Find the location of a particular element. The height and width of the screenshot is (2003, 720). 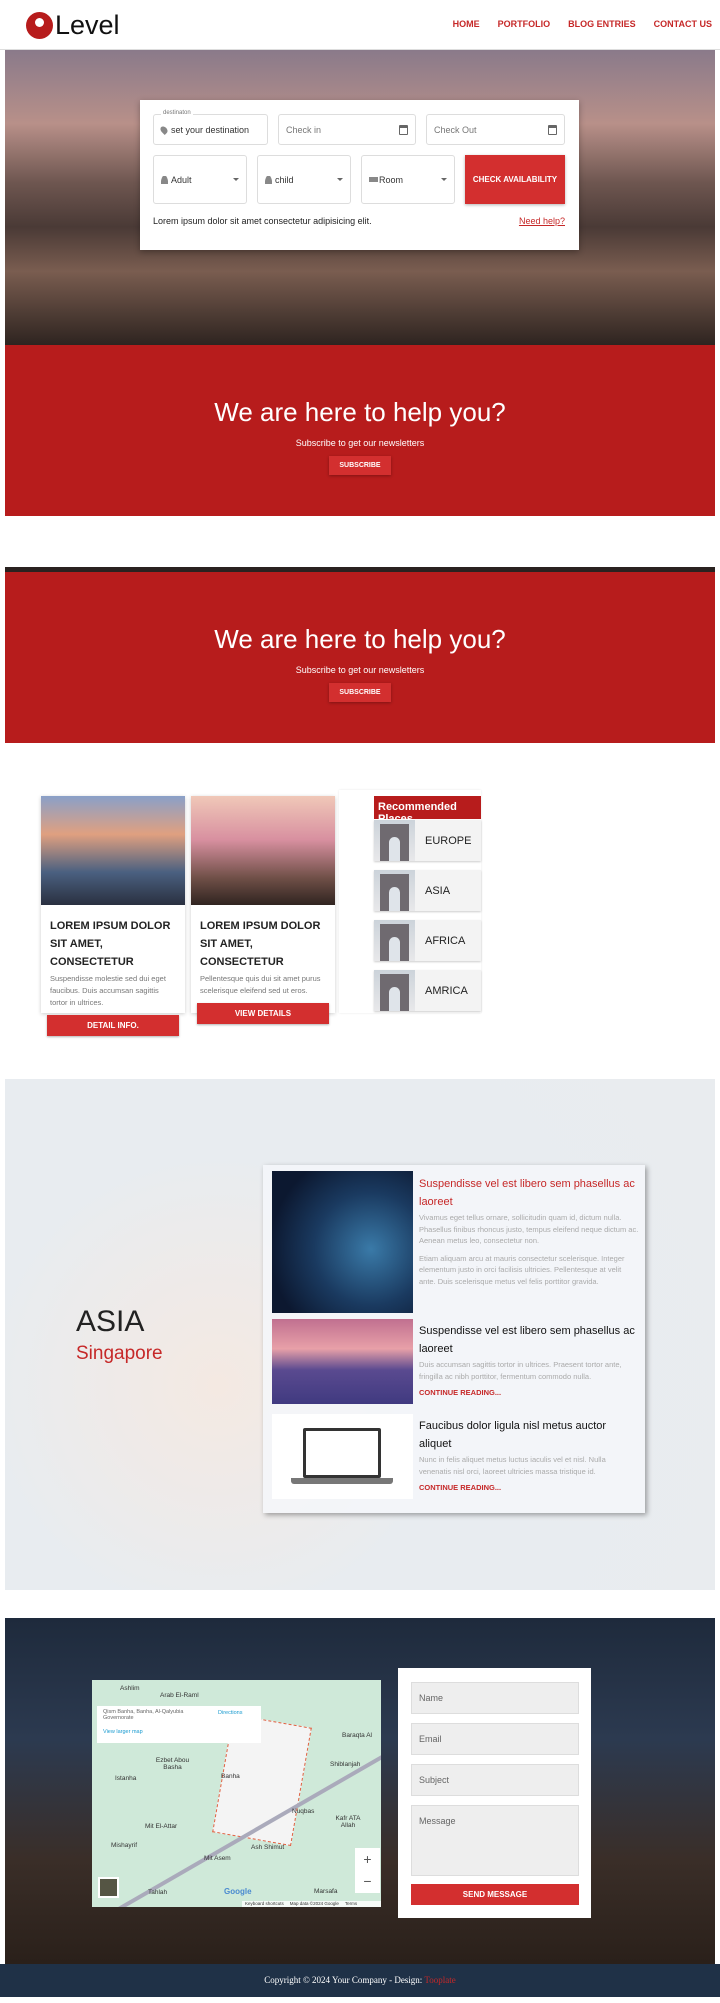

logo: Level is located at coordinates (73, 25).